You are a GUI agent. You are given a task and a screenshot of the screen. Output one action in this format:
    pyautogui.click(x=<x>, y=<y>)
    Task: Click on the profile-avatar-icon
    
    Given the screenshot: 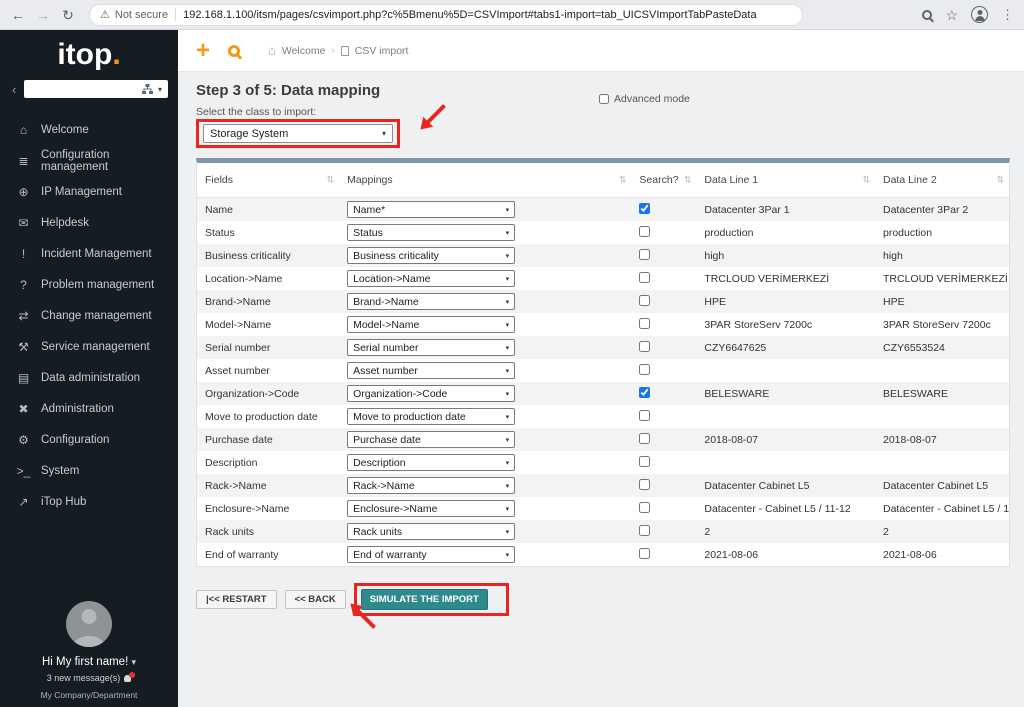 What is the action you would take?
    pyautogui.click(x=979, y=14)
    